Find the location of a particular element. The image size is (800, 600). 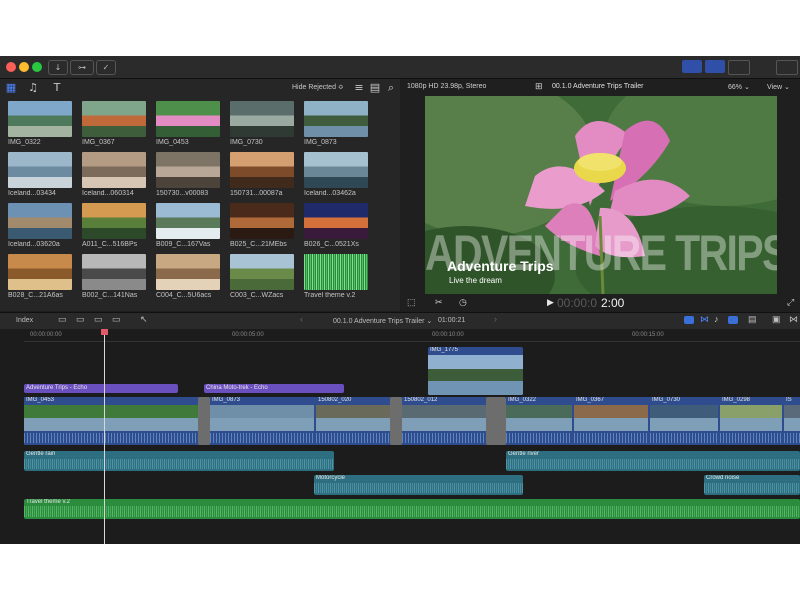

close-window-button is located at coordinates (11, 67).